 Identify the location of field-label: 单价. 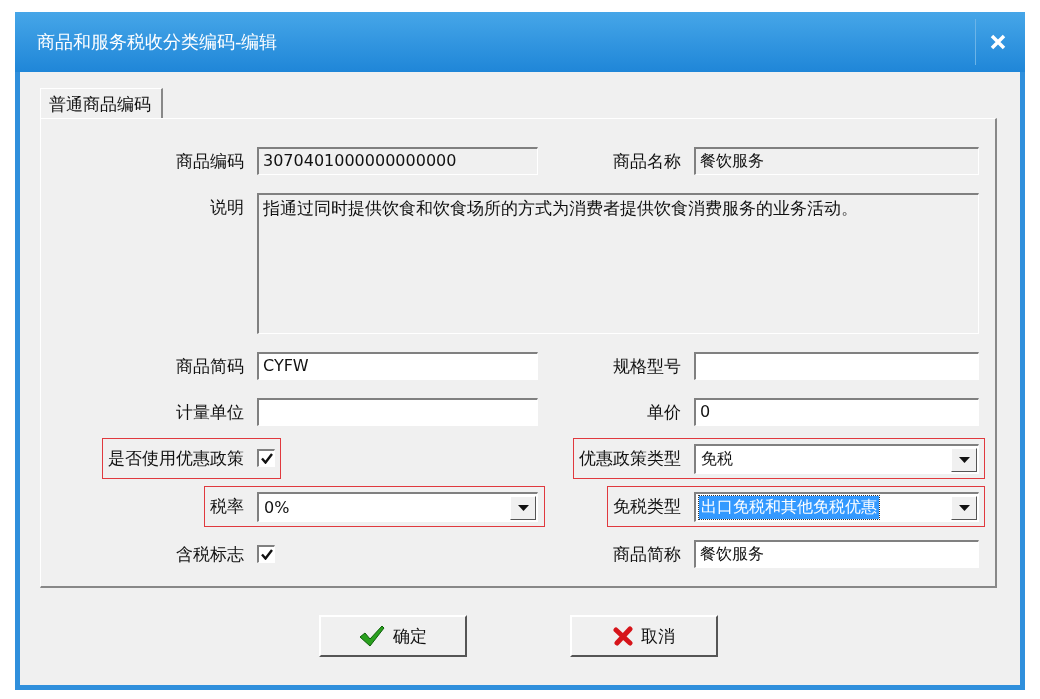
(664, 412).